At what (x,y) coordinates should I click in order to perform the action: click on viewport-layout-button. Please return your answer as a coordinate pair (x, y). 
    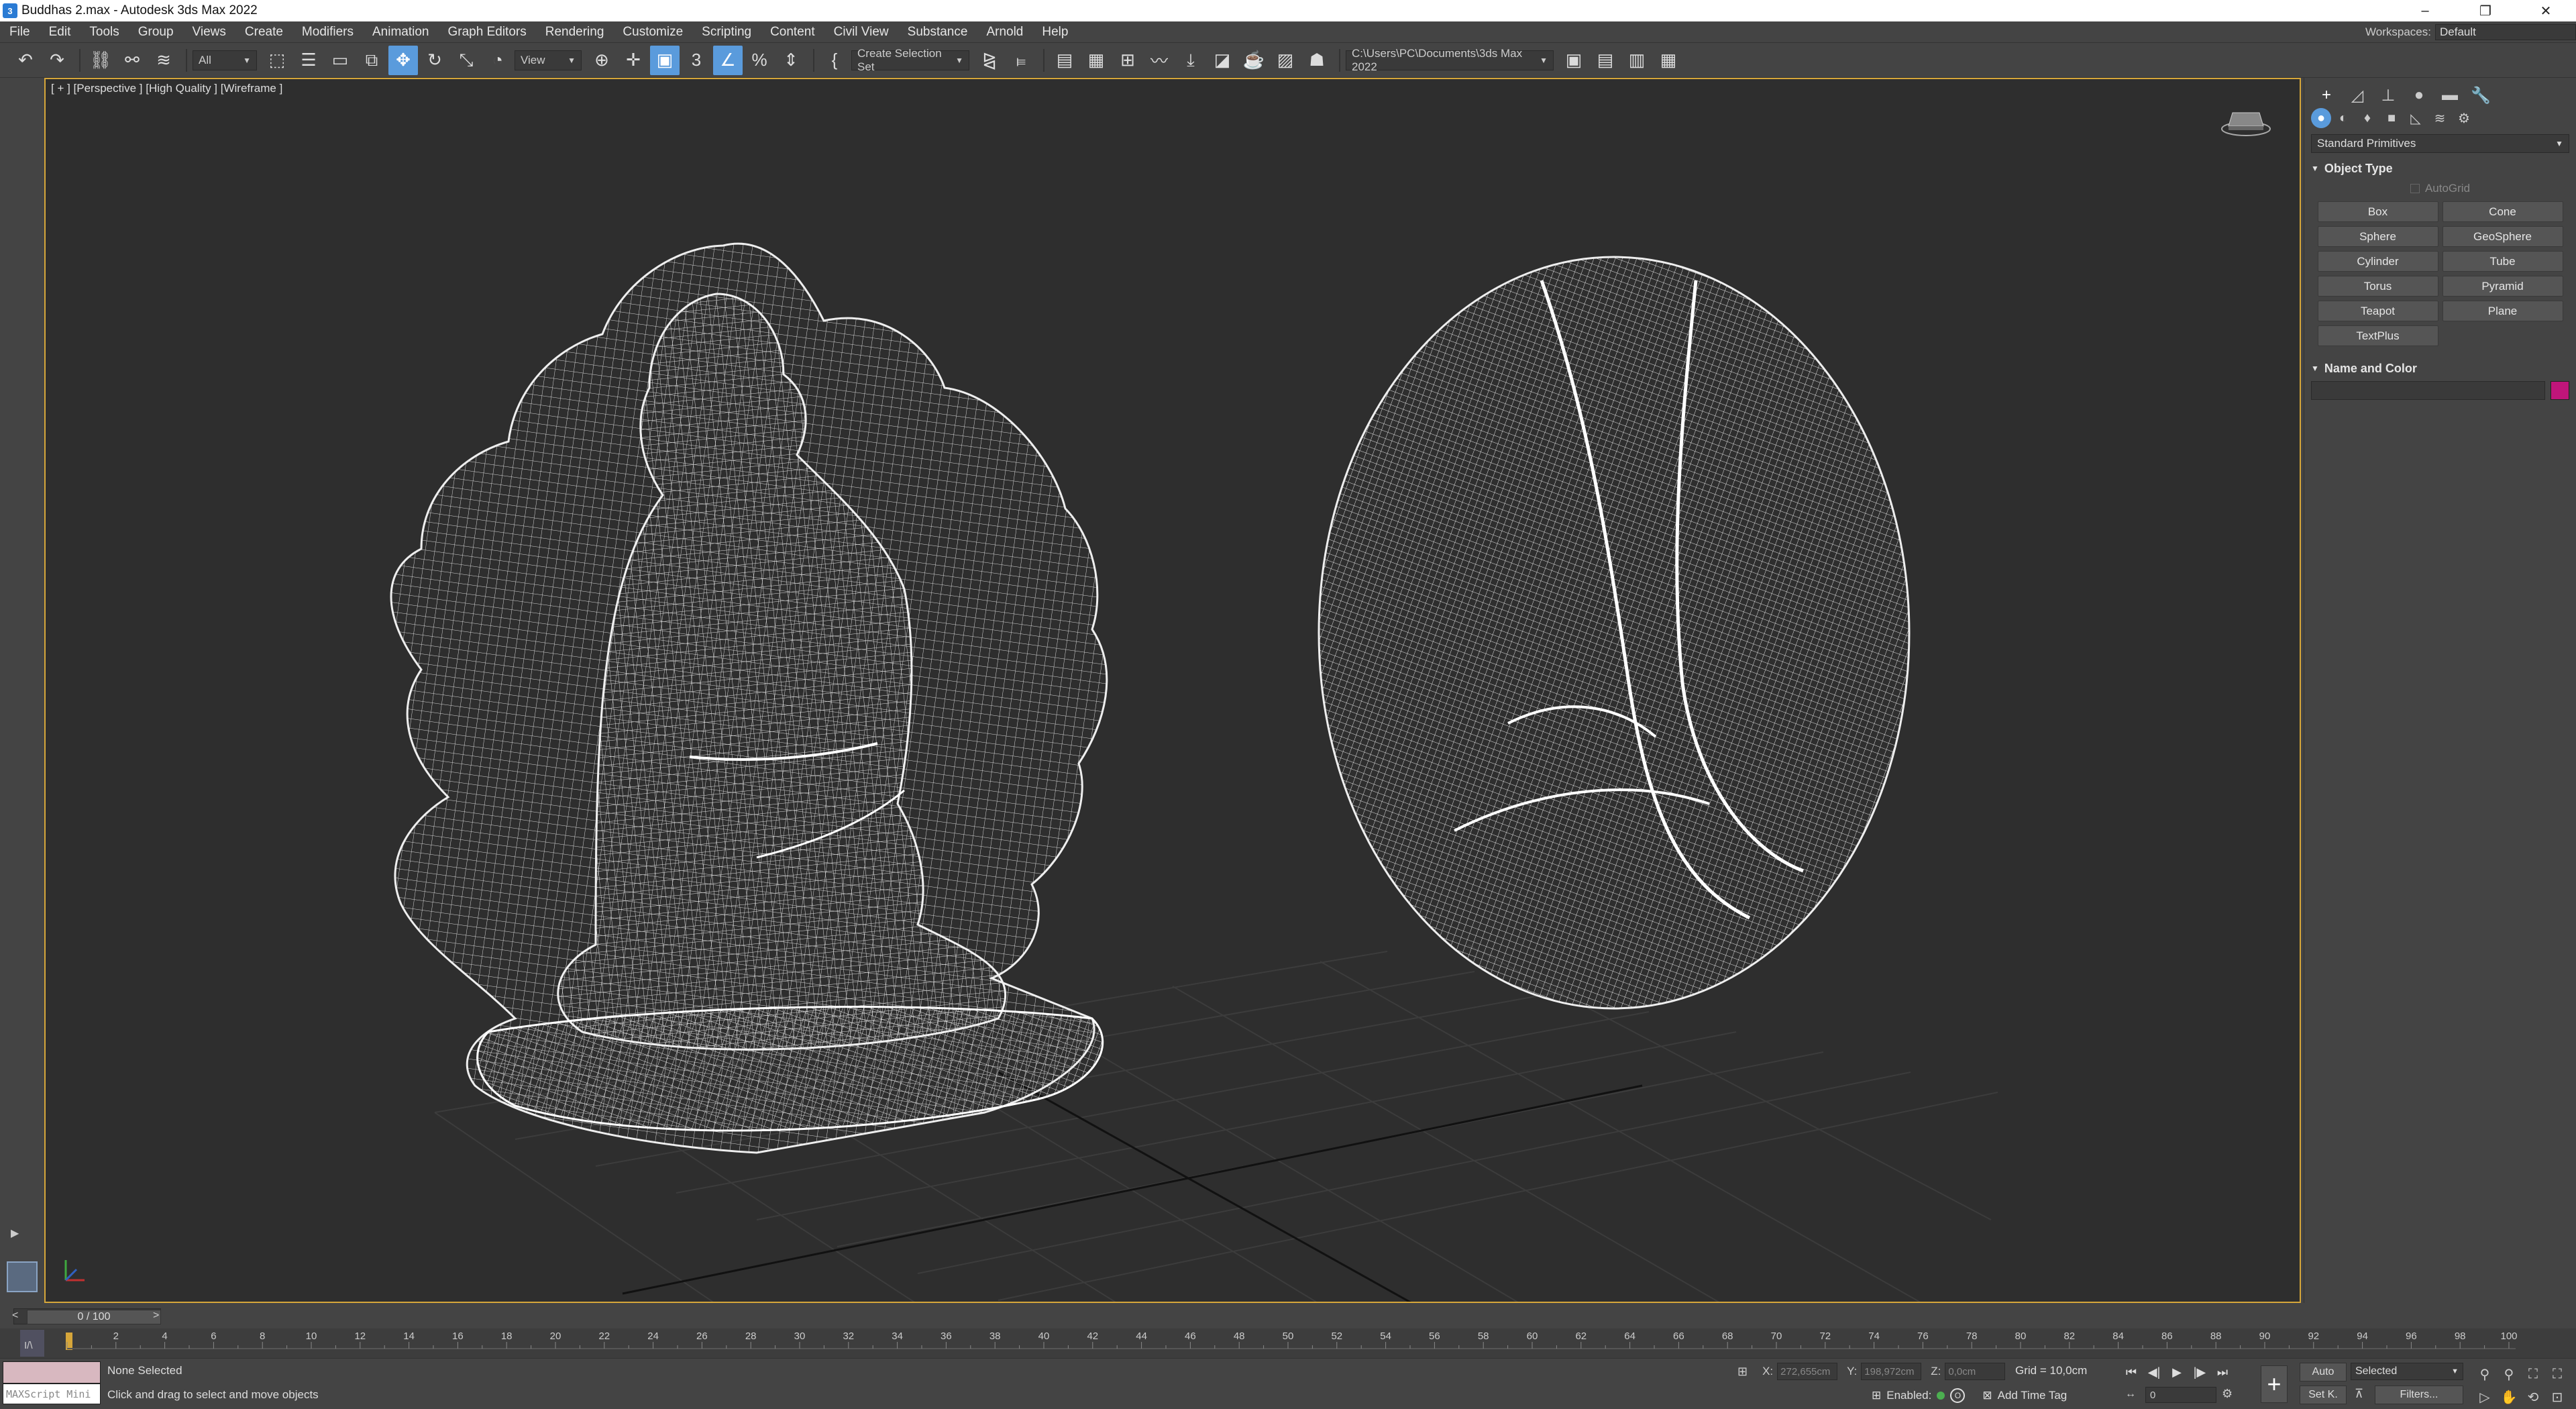
    Looking at the image, I should click on (22, 1276).